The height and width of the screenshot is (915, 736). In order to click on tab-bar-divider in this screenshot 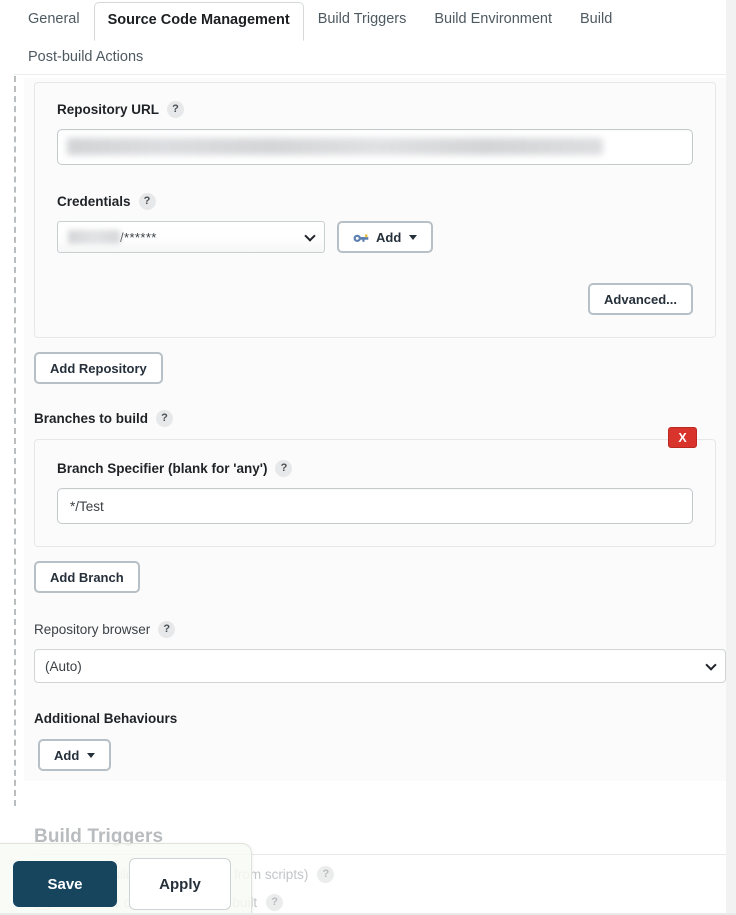, I will do `click(370, 74)`.